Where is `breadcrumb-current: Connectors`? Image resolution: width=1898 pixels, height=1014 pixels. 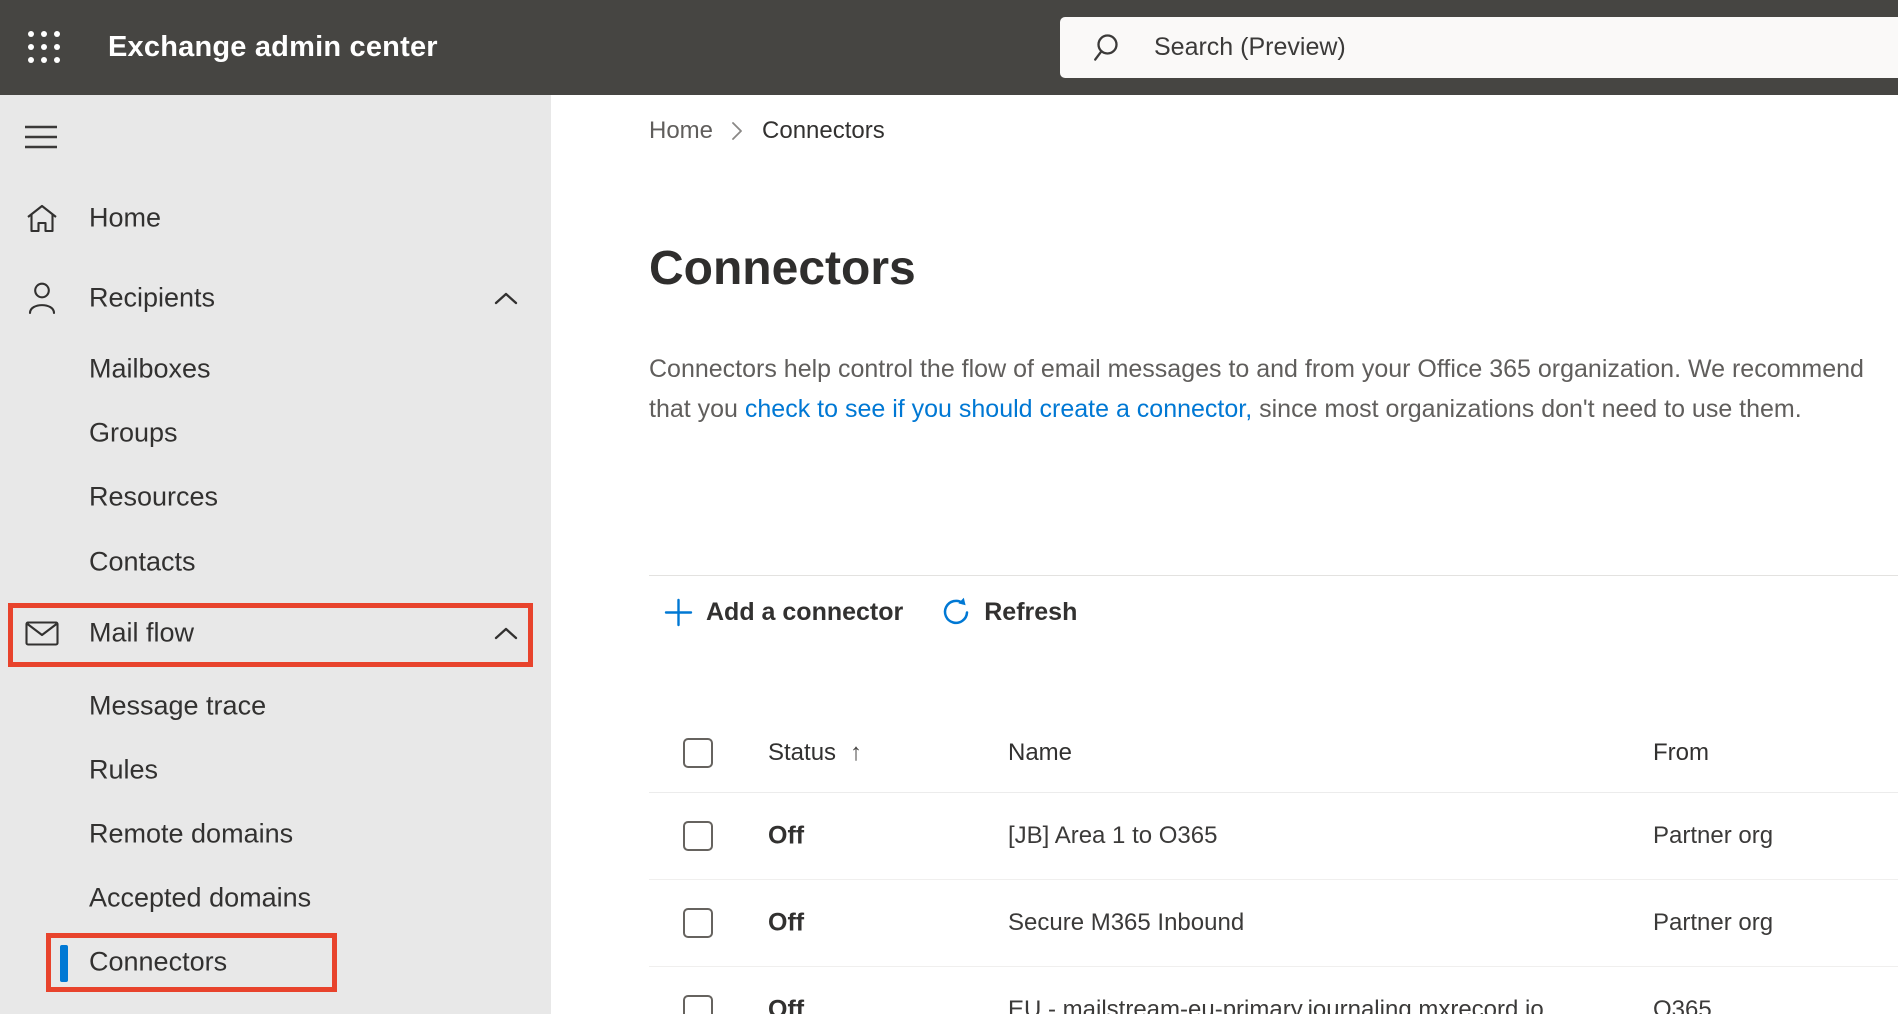
breadcrumb-current: Connectors is located at coordinates (823, 130).